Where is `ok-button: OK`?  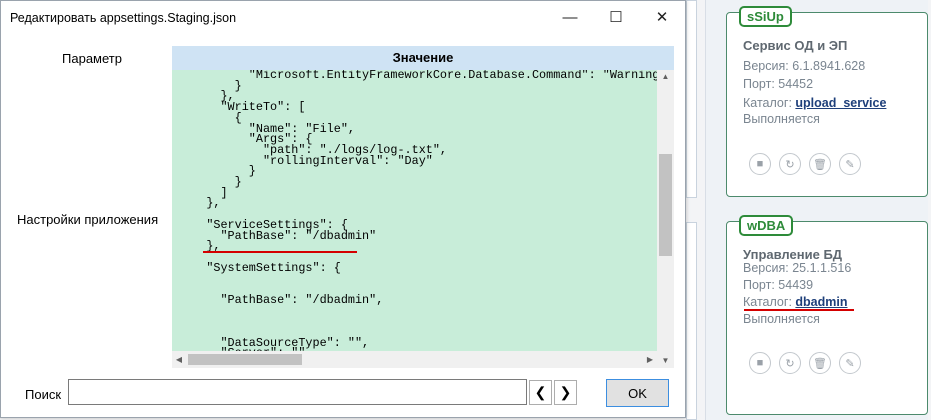 ok-button: OK is located at coordinates (637, 393).